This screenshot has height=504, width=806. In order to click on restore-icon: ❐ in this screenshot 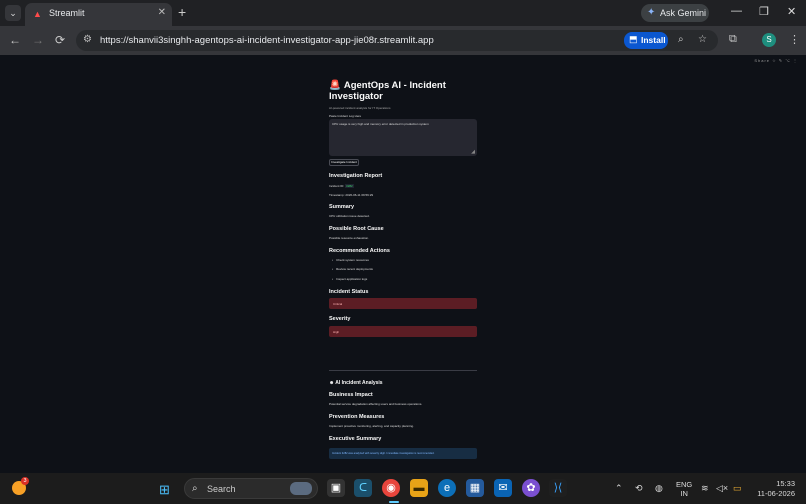, I will do `click(764, 11)`.